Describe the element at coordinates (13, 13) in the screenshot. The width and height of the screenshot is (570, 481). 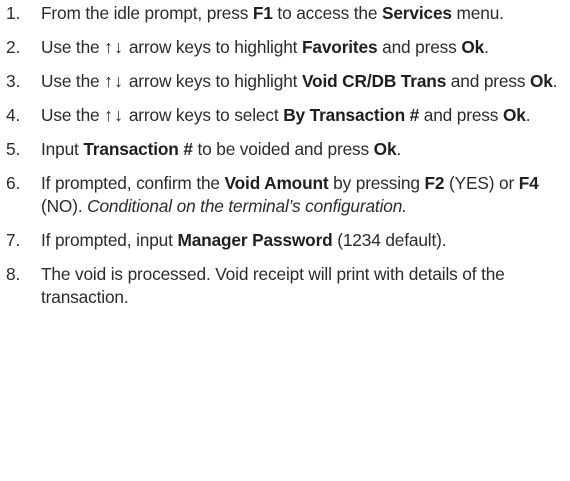
I see `step-number: 1.` at that location.